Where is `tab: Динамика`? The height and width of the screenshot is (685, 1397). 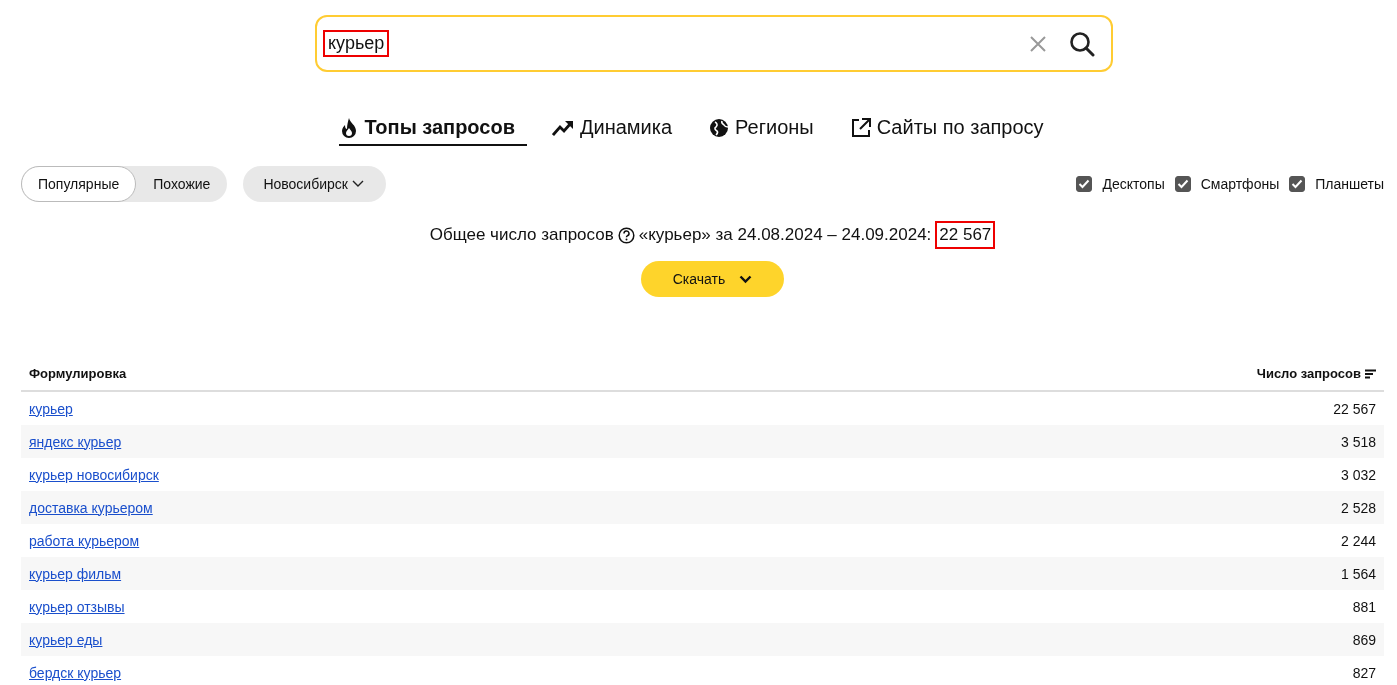
tab: Динамика is located at coordinates (617, 130).